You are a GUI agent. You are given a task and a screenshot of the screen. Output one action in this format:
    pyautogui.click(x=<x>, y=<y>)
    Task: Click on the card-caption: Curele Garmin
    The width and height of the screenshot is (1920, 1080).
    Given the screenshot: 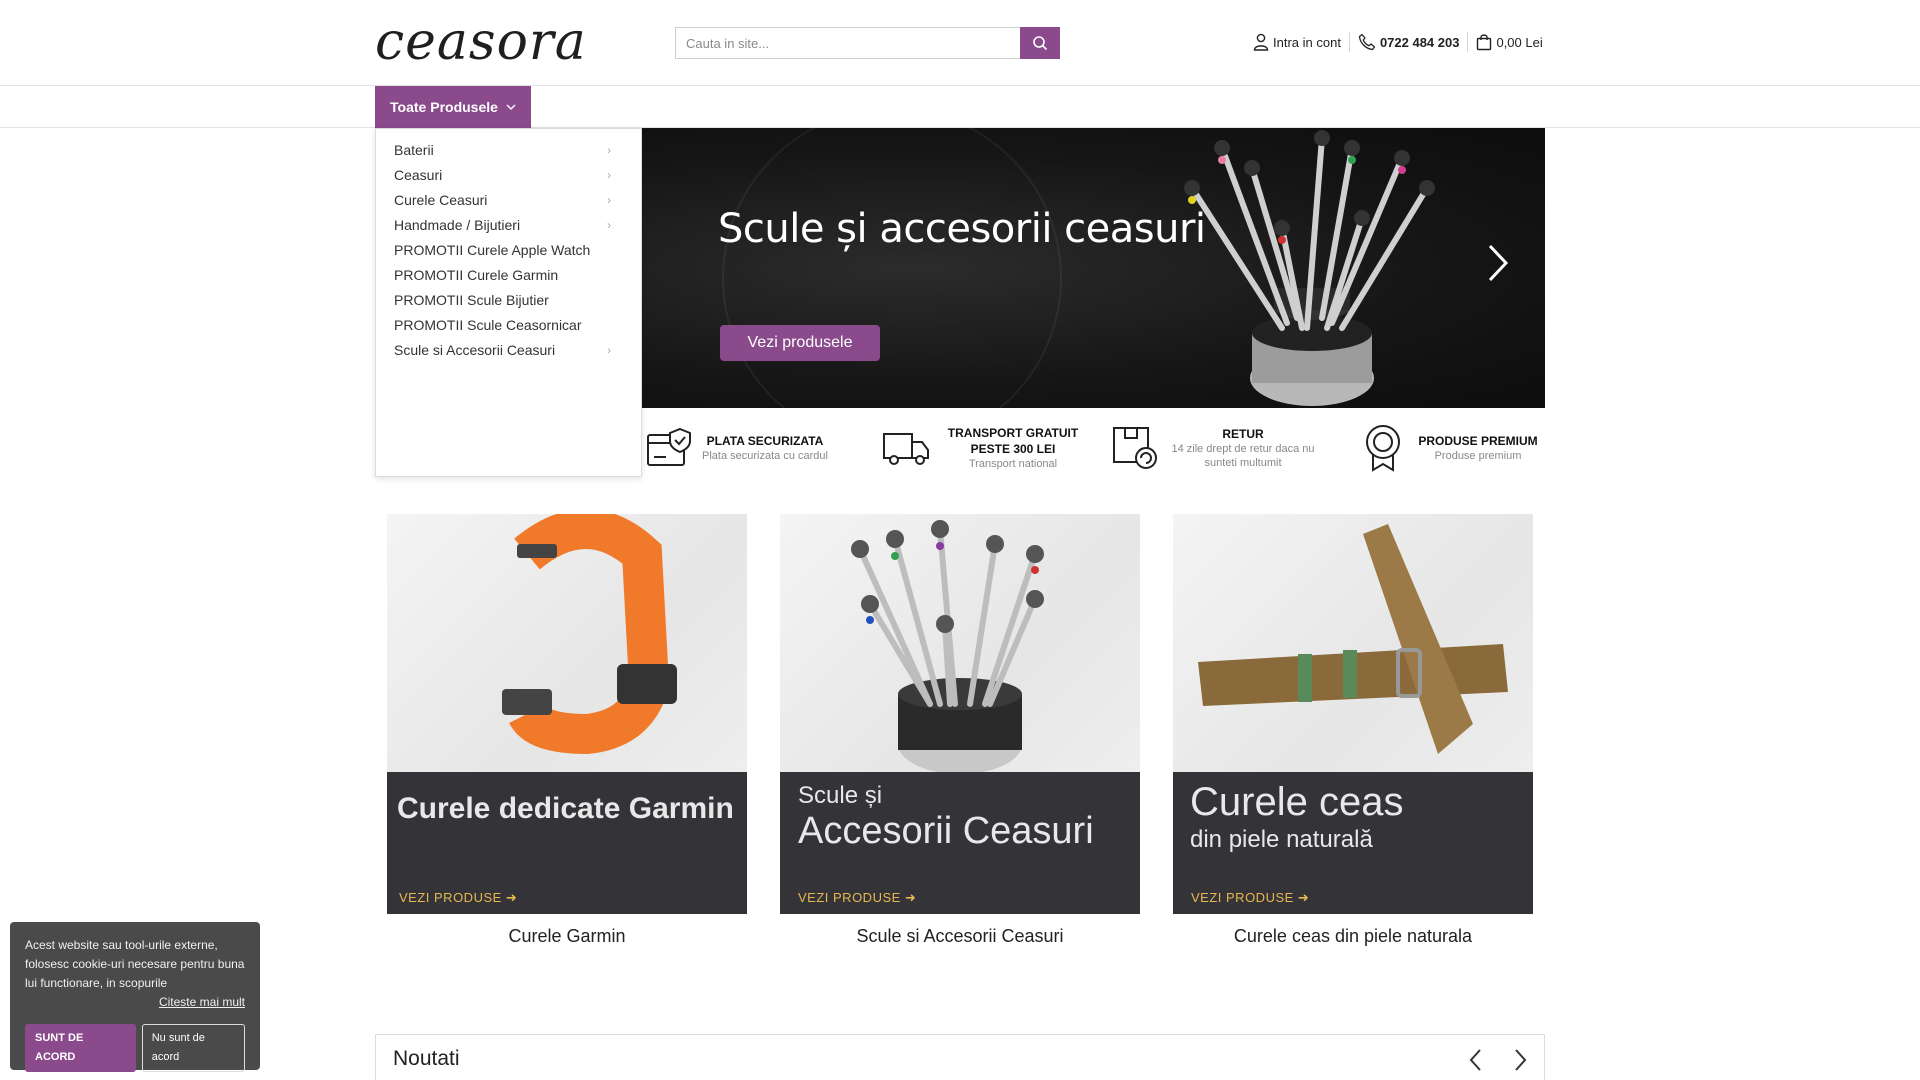 What is the action you would take?
    pyautogui.click(x=567, y=936)
    